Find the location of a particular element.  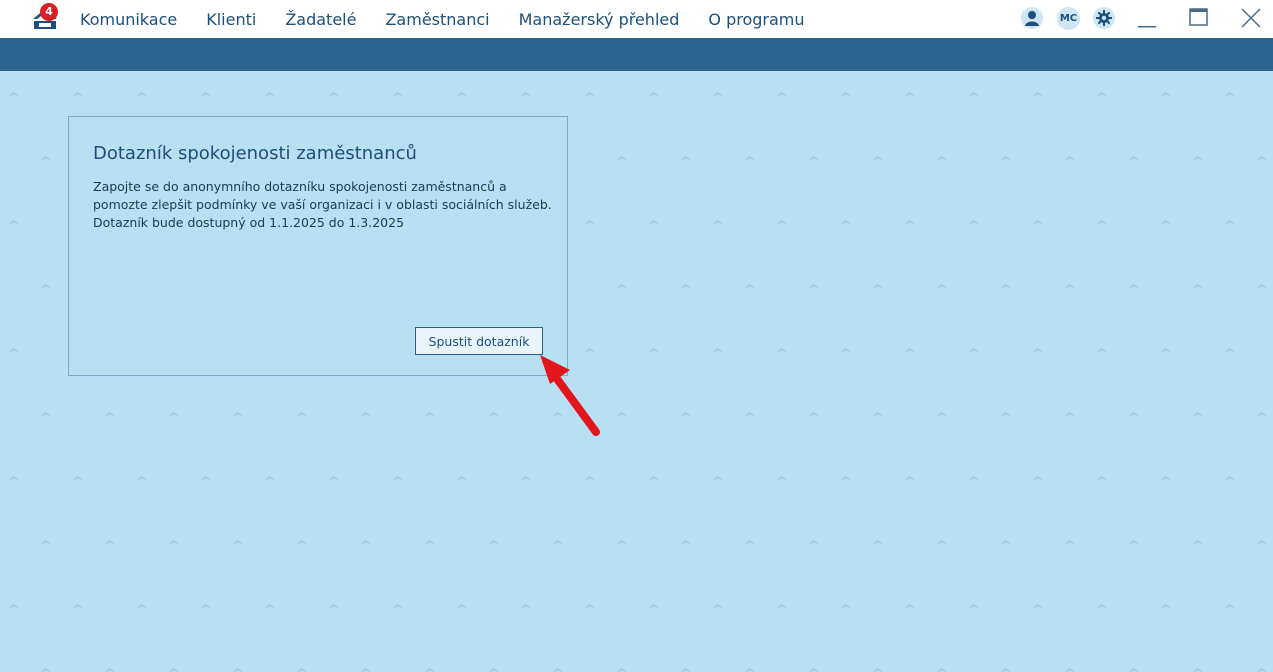

notification-badge: 4 is located at coordinates (49, 12).